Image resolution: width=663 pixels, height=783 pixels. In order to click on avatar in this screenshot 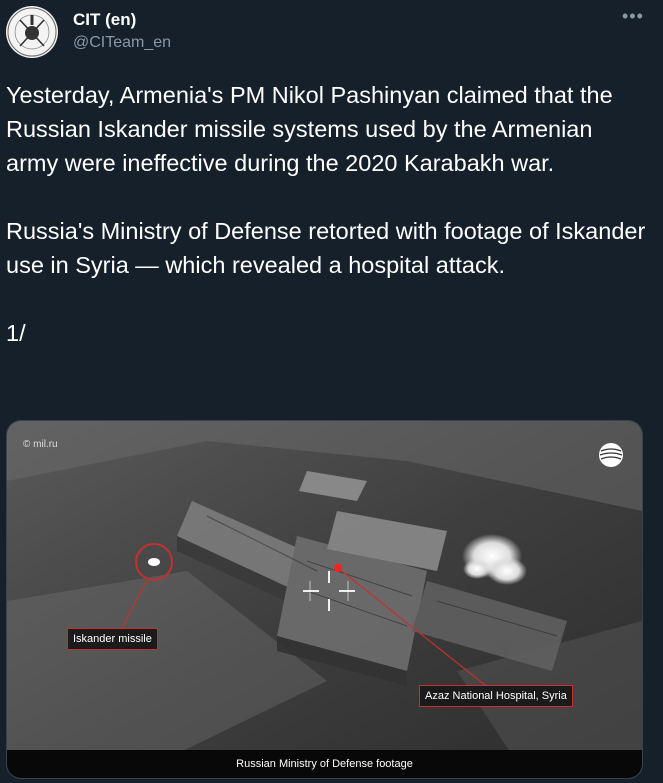, I will do `click(32, 32)`.